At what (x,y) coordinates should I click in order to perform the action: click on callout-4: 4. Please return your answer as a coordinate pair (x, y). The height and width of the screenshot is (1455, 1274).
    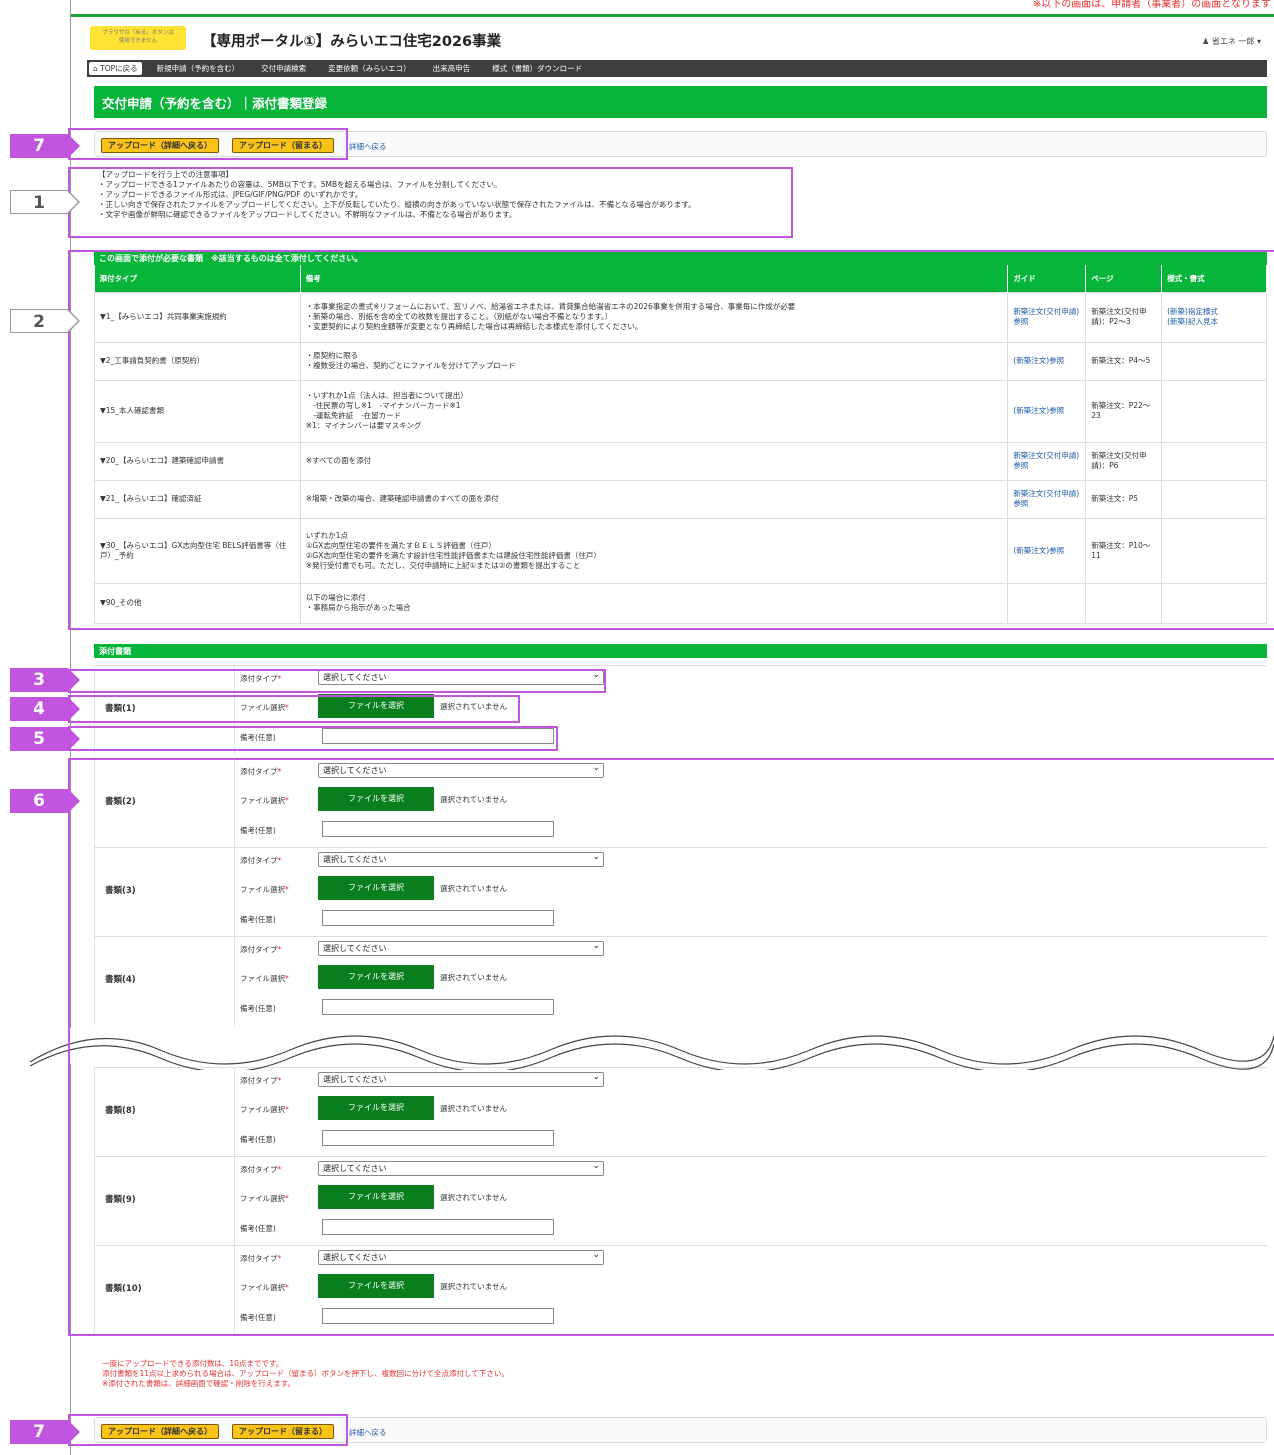
    Looking at the image, I should click on (45, 709).